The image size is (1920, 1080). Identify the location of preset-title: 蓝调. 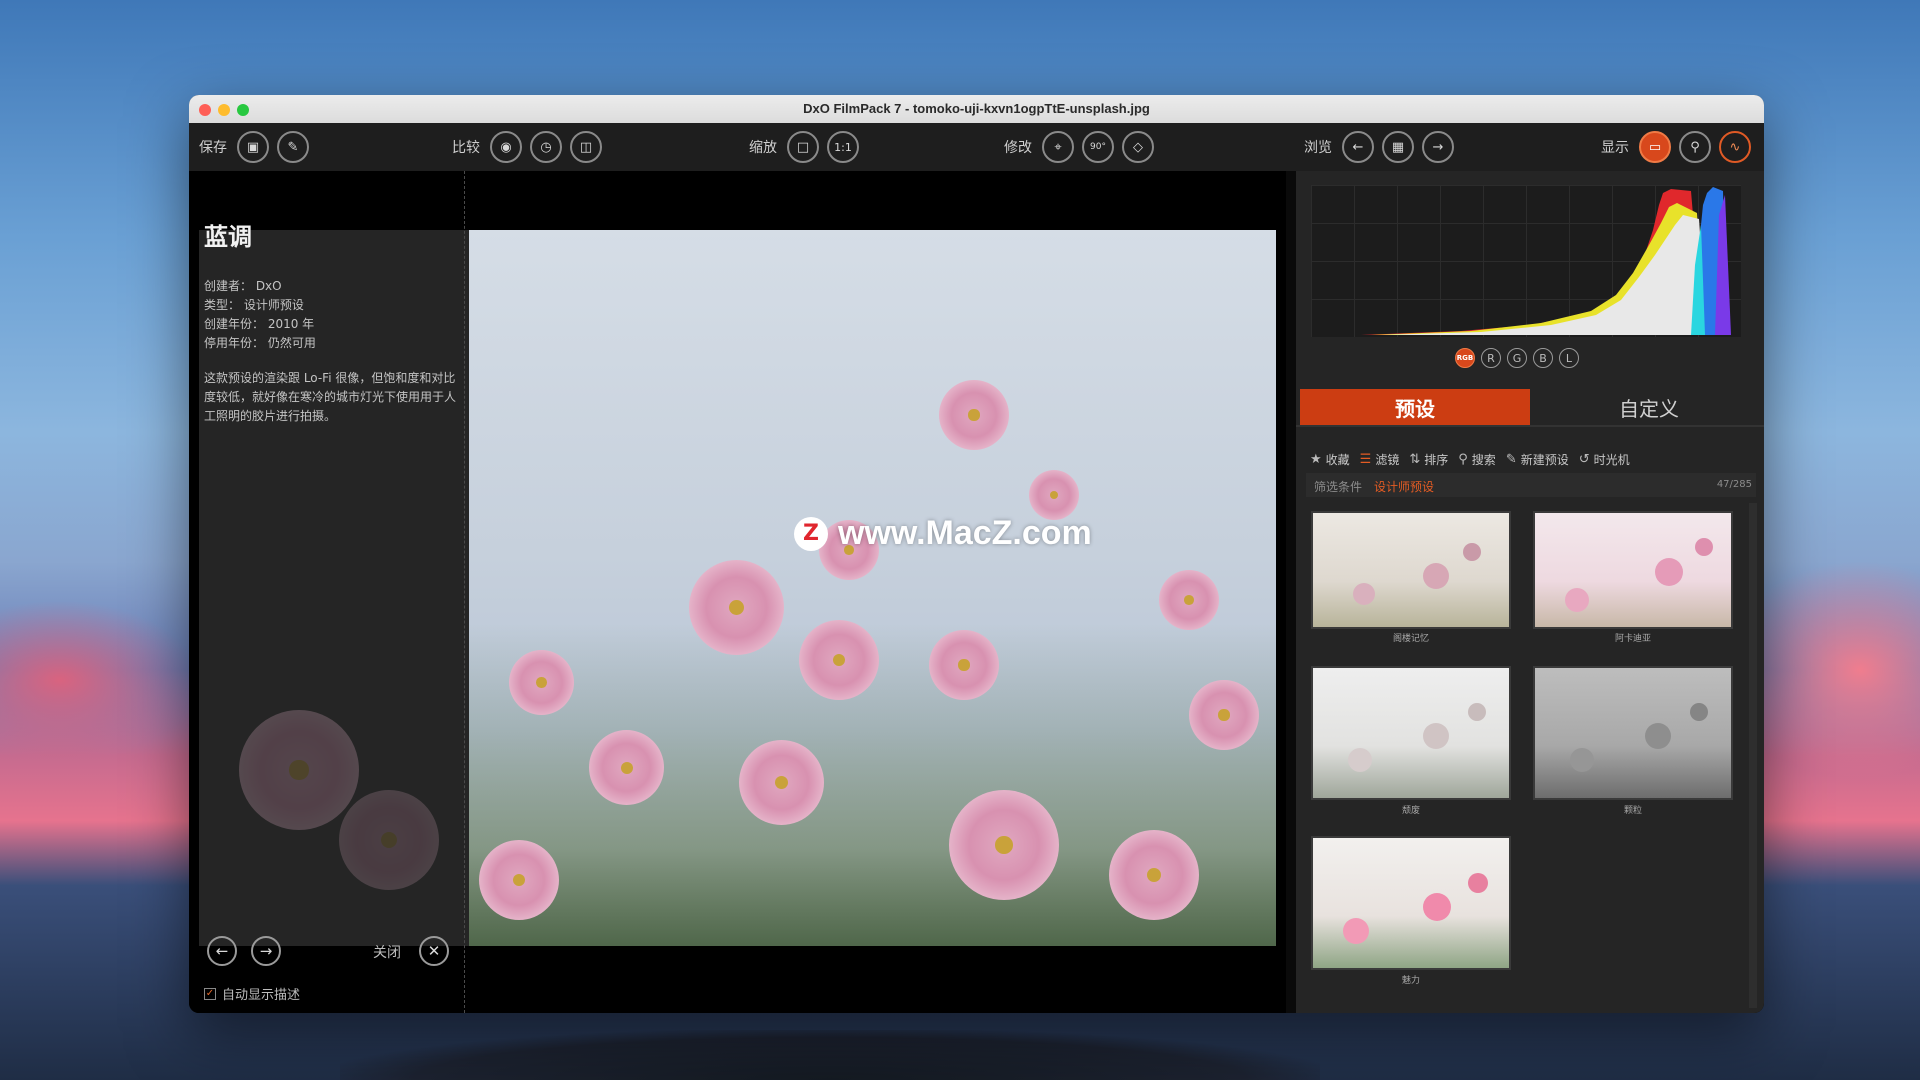
(228, 237).